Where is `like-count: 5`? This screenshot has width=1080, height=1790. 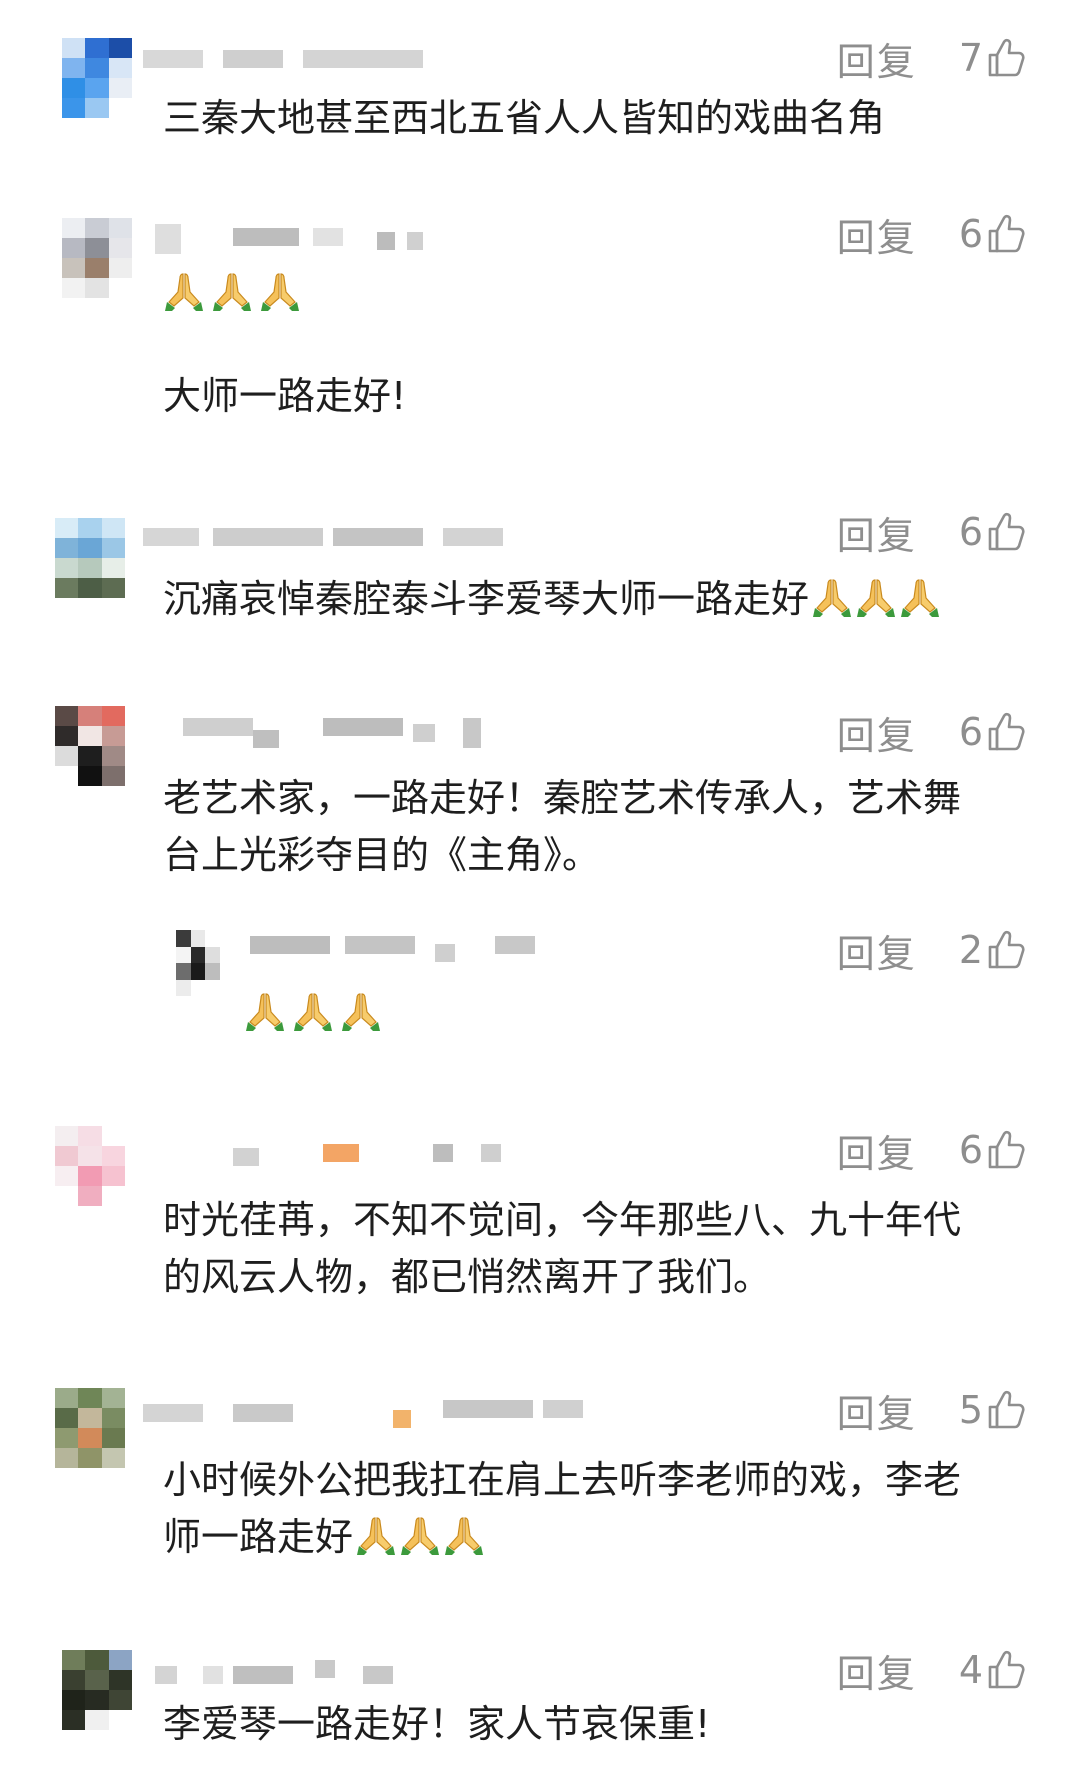 like-count: 5 is located at coordinates (970, 1410).